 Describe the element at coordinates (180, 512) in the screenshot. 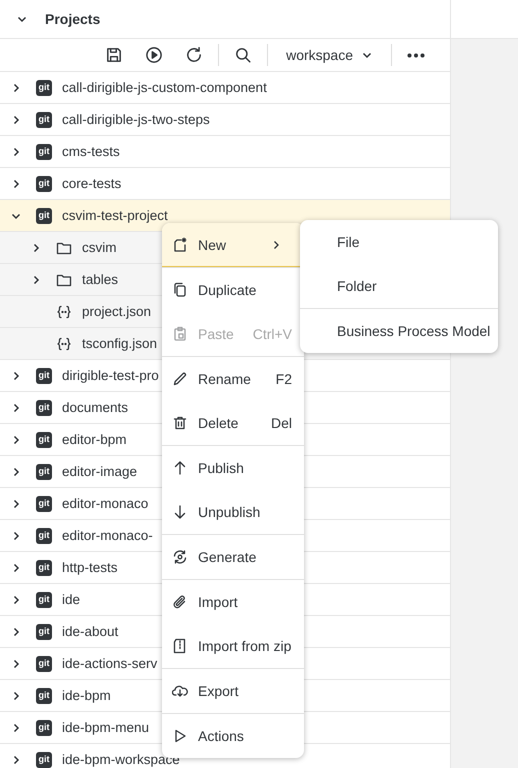

I see `arrow-down-icon` at that location.